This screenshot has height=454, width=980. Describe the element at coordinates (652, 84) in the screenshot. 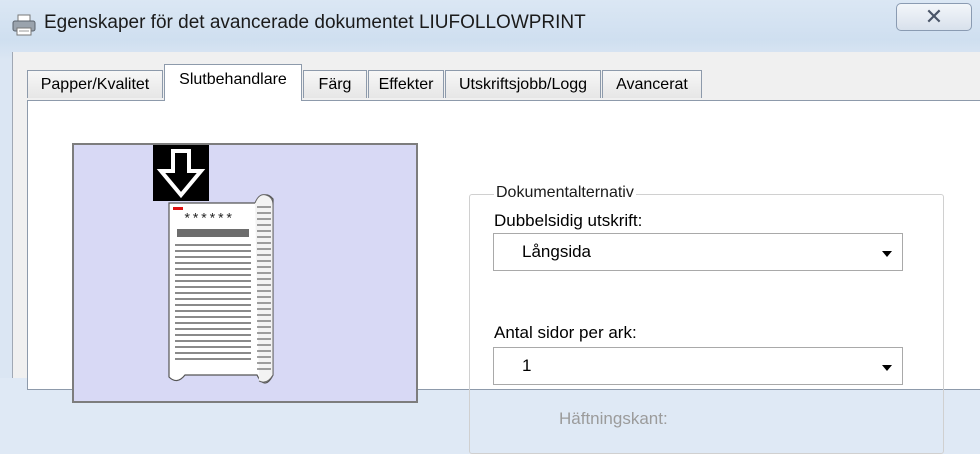

I see `tab-avancerat: Avancerat` at that location.